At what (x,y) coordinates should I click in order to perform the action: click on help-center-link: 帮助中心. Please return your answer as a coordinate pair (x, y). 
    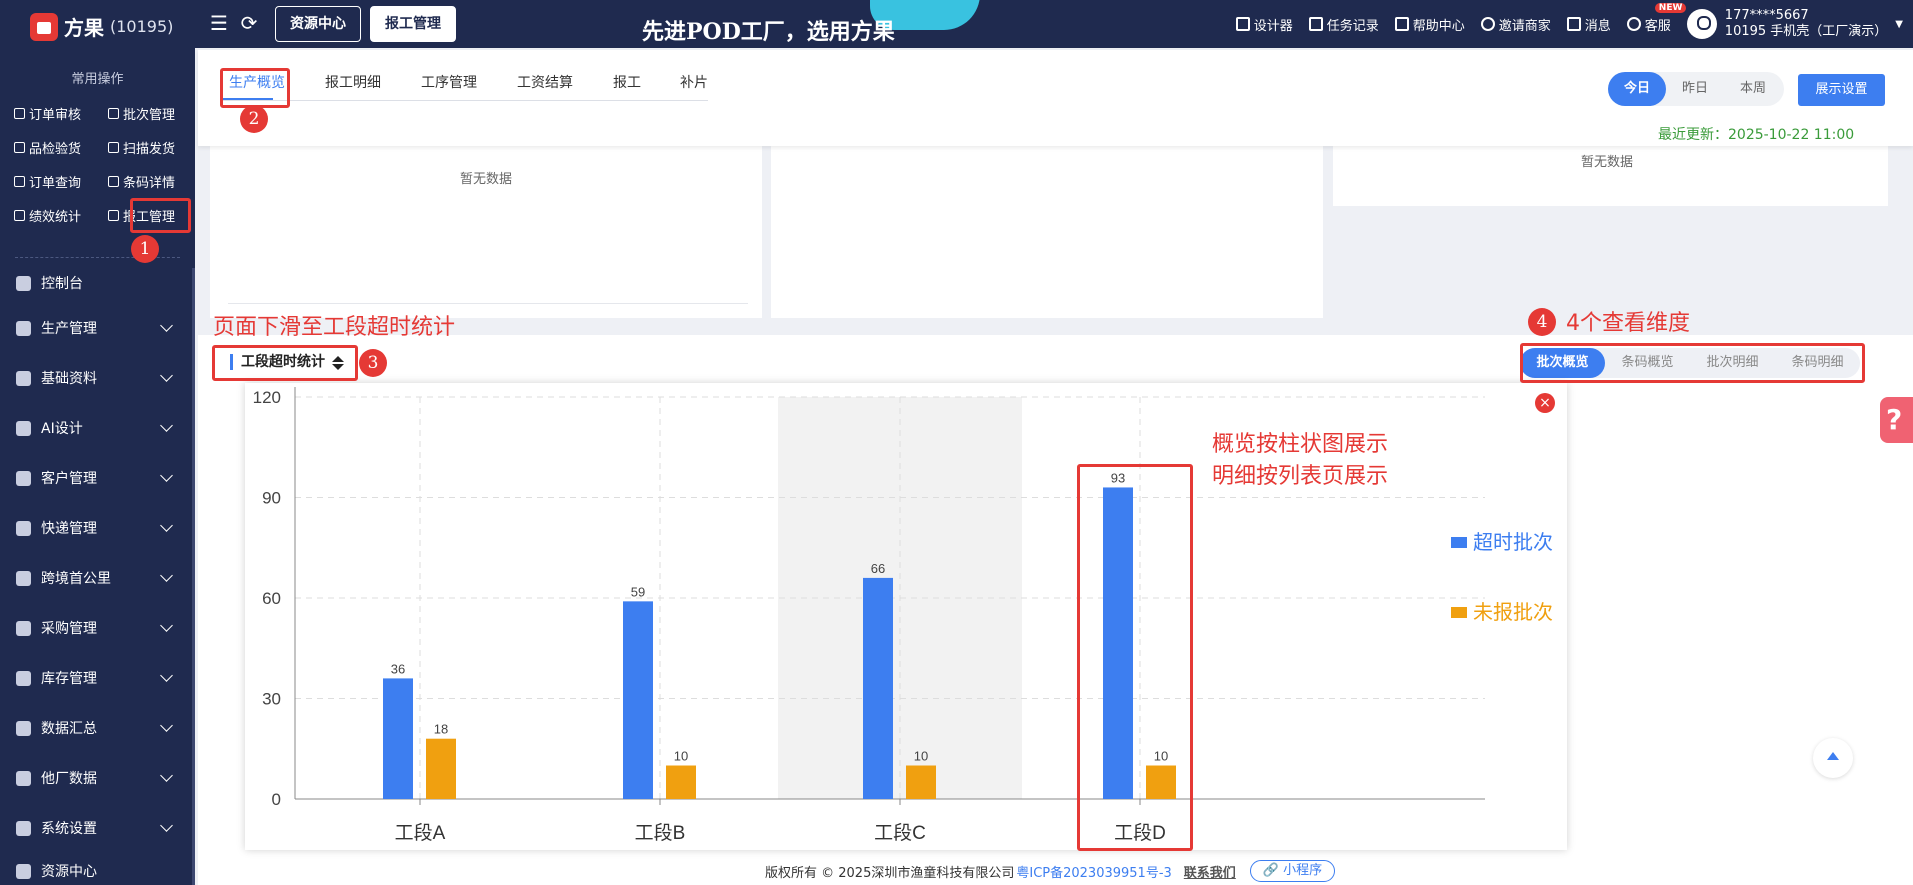
    Looking at the image, I should click on (1429, 24).